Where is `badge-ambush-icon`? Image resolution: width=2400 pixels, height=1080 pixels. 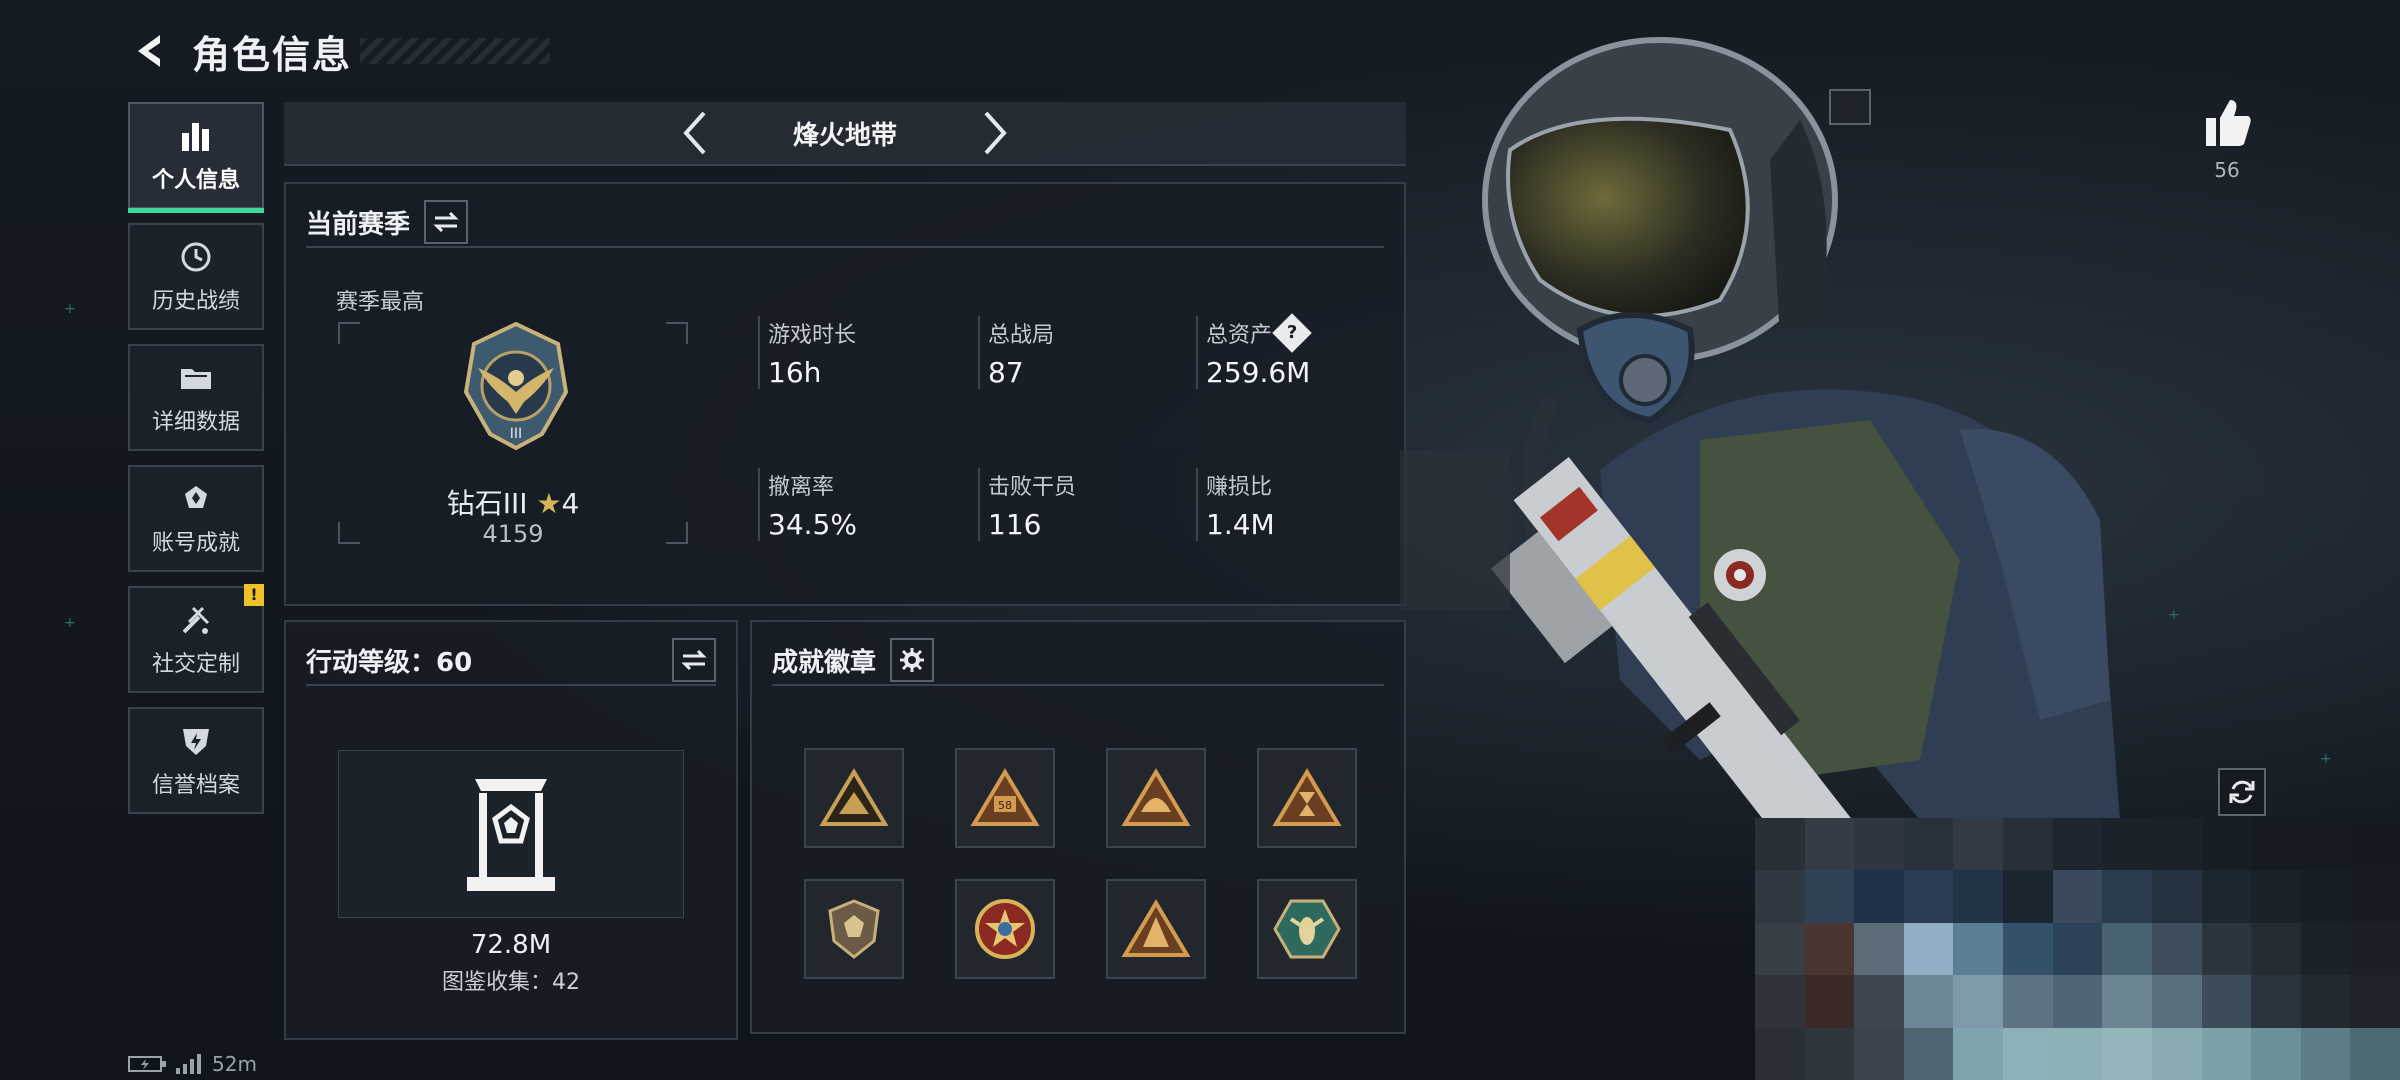
badge-ambush-icon is located at coordinates (854, 798).